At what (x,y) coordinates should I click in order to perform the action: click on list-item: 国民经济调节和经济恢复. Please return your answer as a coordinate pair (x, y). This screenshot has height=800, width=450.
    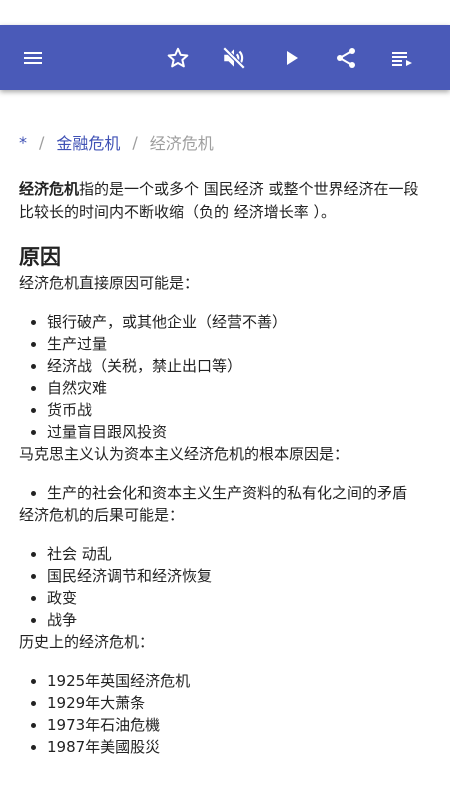
    Looking at the image, I should click on (239, 576).